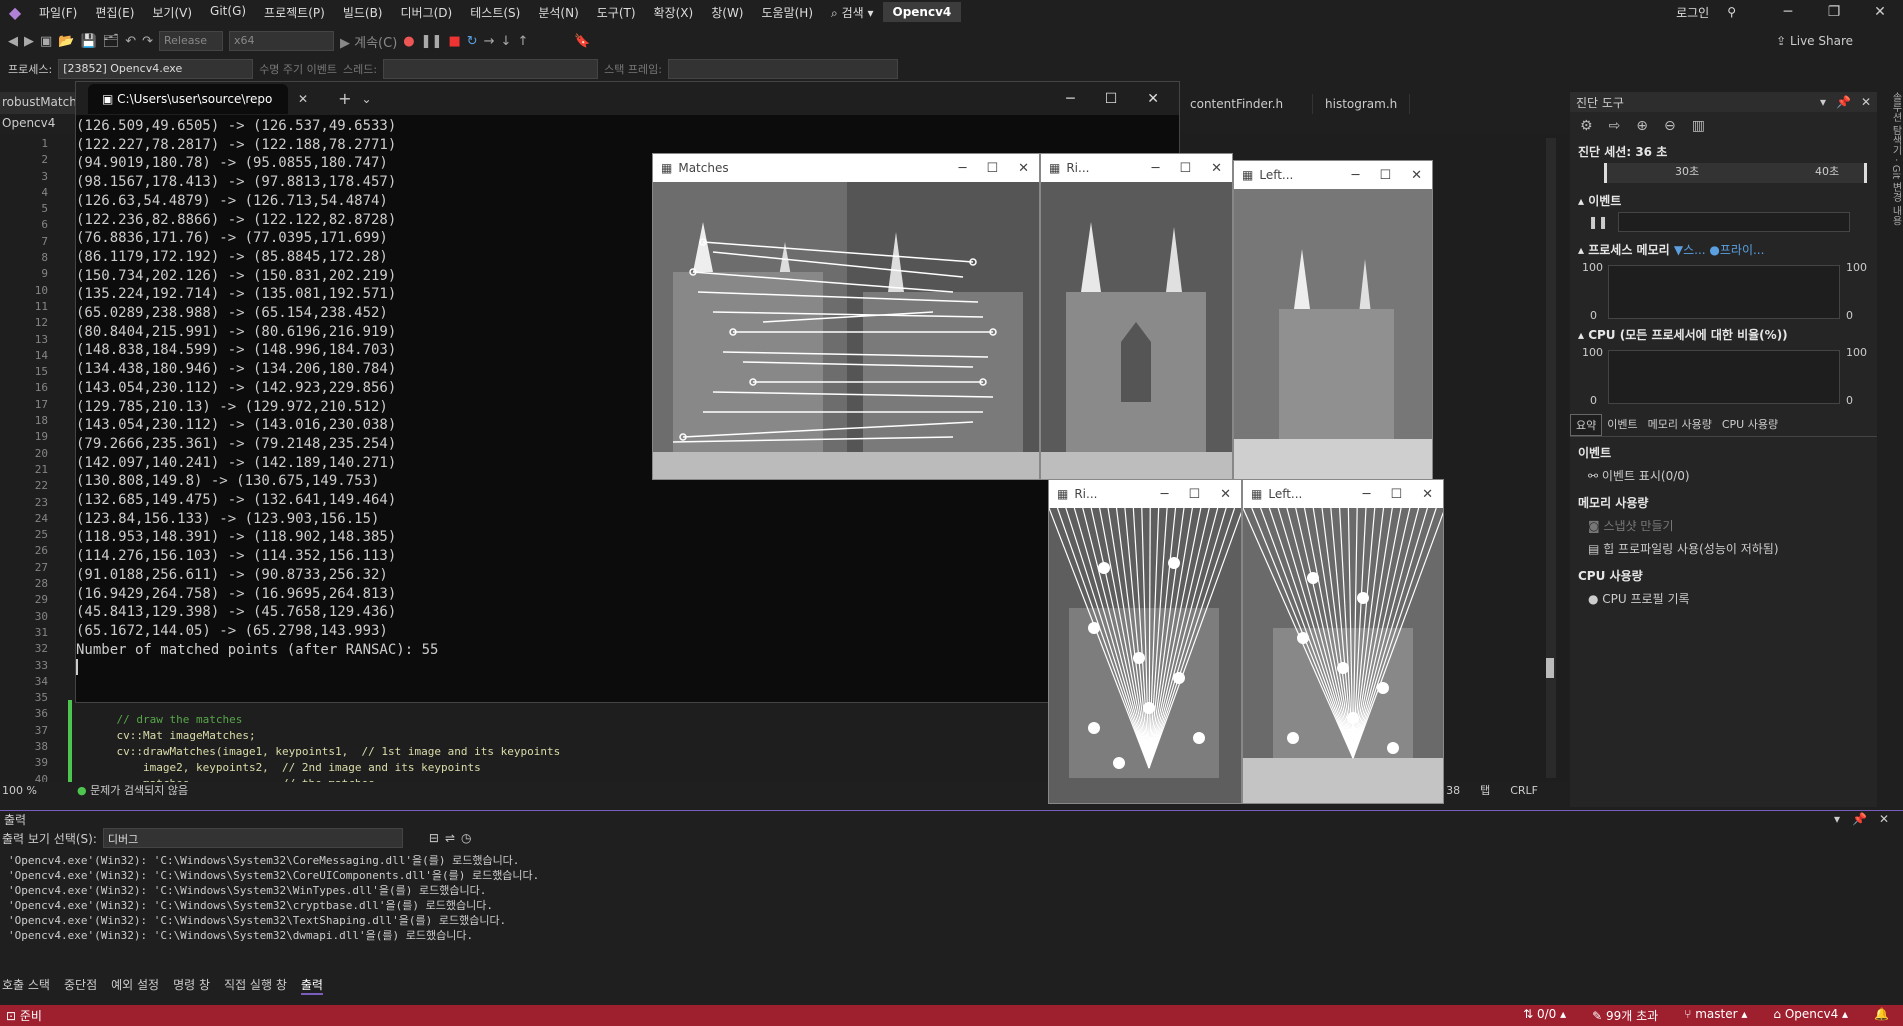 This screenshot has width=1903, height=1026. I want to click on cpu-profile-button: ● CPU 프로필 기록, so click(1723, 598).